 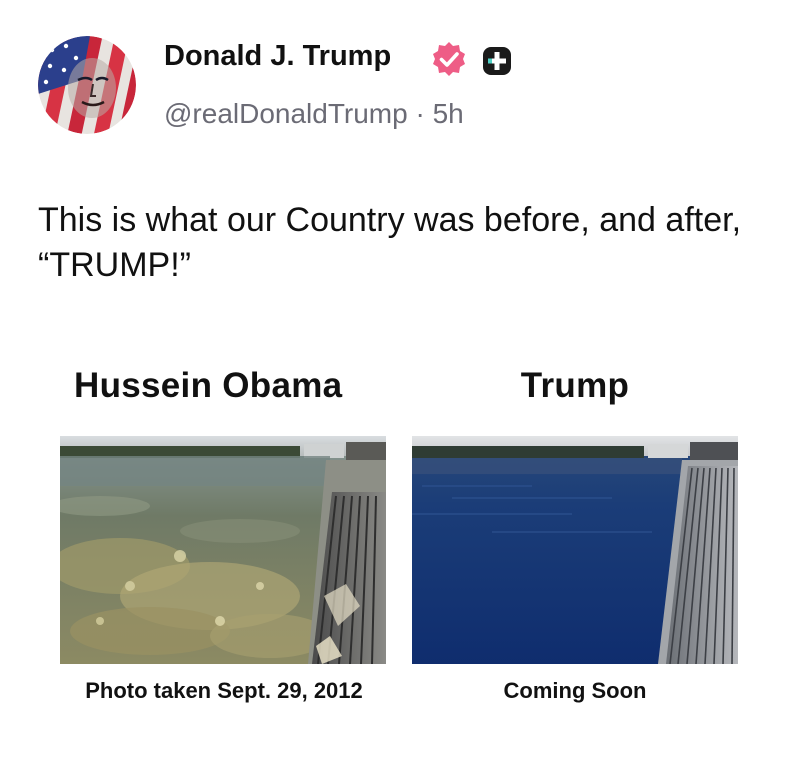 I want to click on verified-badge-icon, so click(x=449, y=59).